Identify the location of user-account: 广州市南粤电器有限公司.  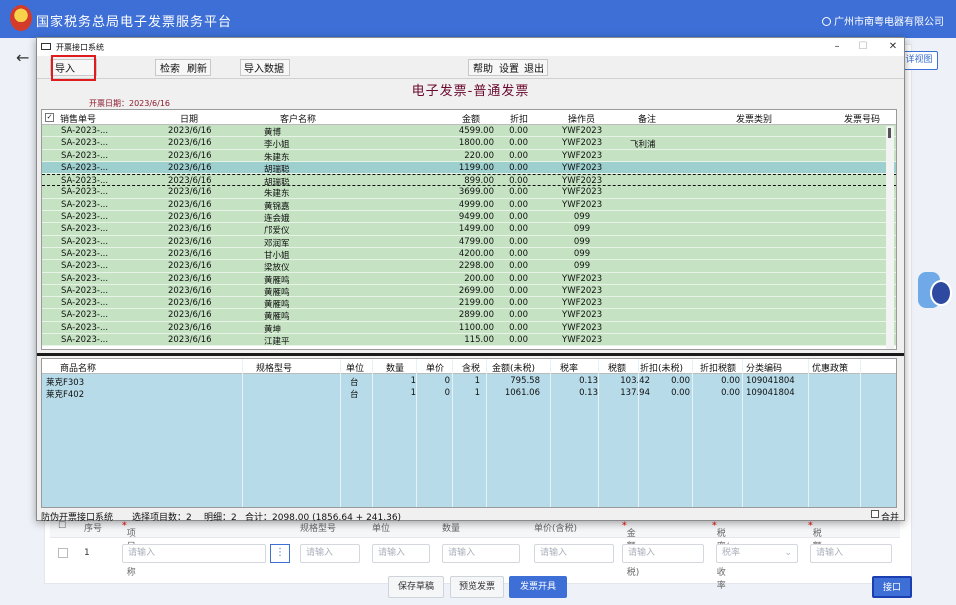
(883, 20).